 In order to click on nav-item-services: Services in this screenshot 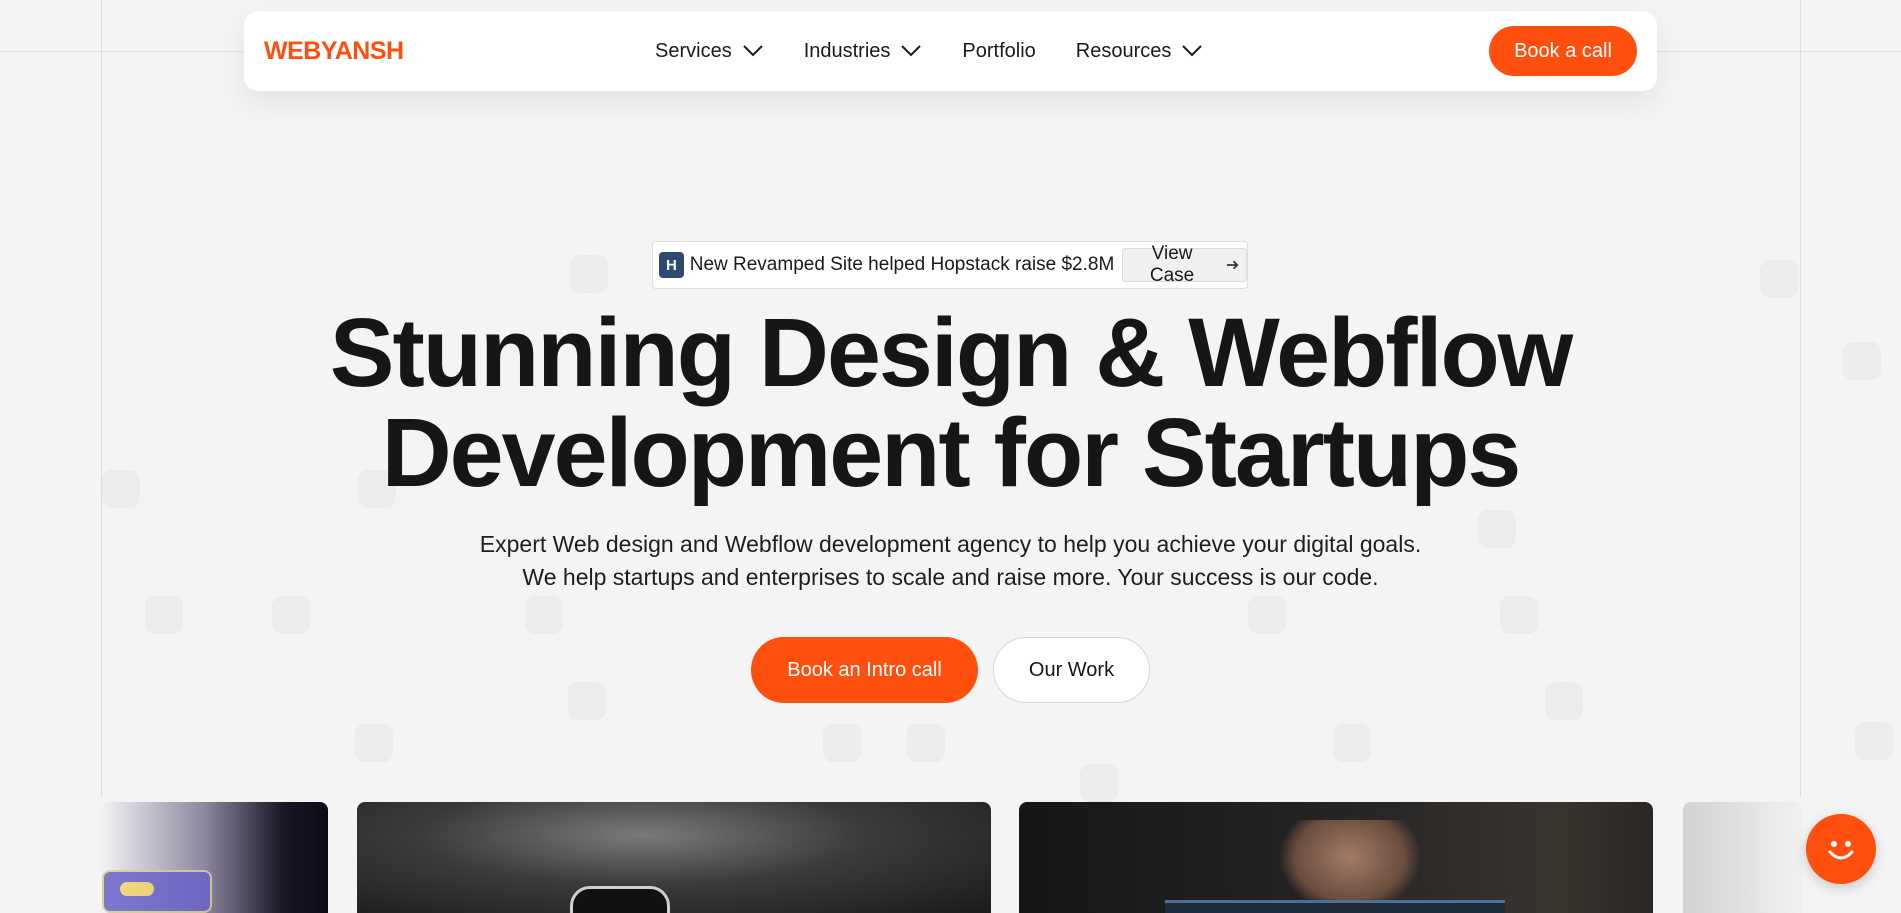, I will do `click(709, 51)`.